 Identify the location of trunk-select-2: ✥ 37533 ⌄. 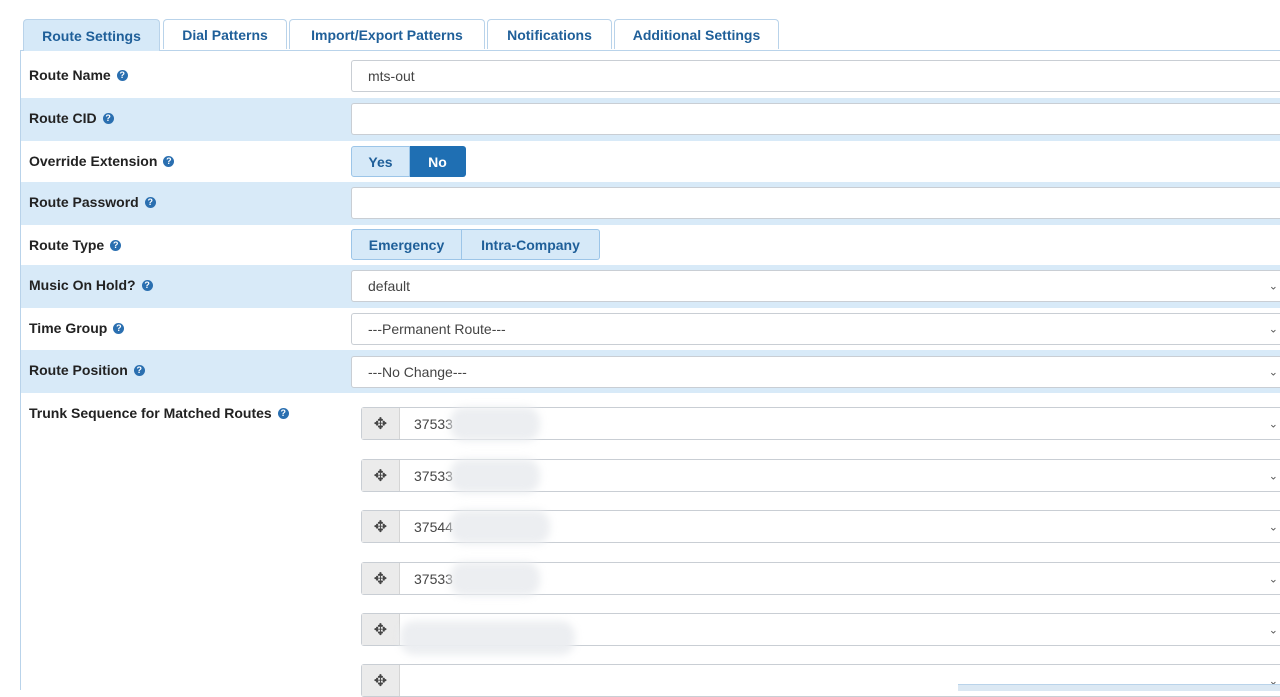
(820, 475).